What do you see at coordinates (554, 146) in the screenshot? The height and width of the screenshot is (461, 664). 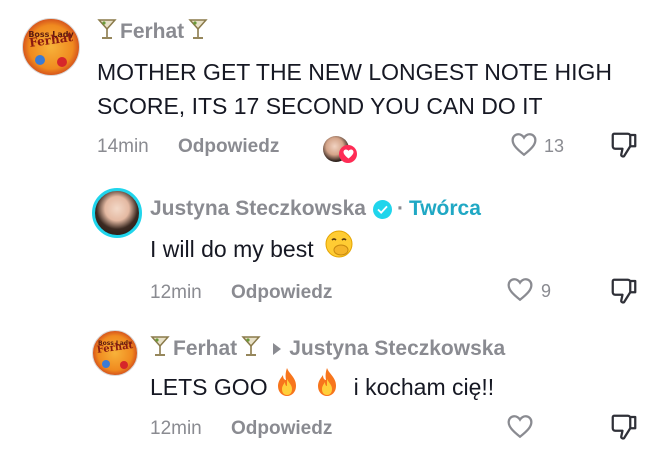 I see `like-count: 13` at bounding box center [554, 146].